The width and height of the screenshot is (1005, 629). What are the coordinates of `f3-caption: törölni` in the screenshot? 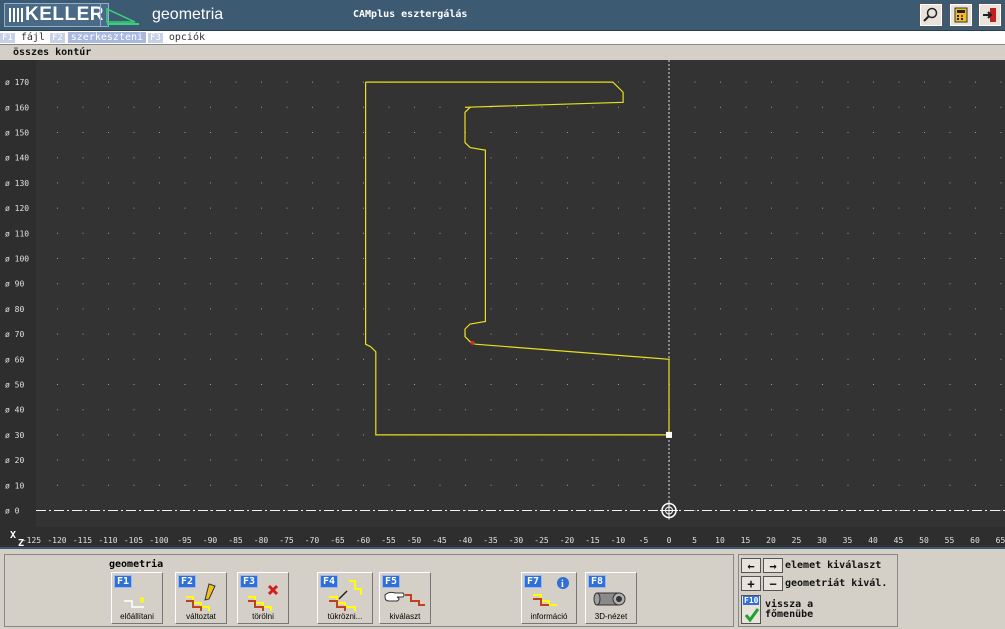 It's located at (263, 616).